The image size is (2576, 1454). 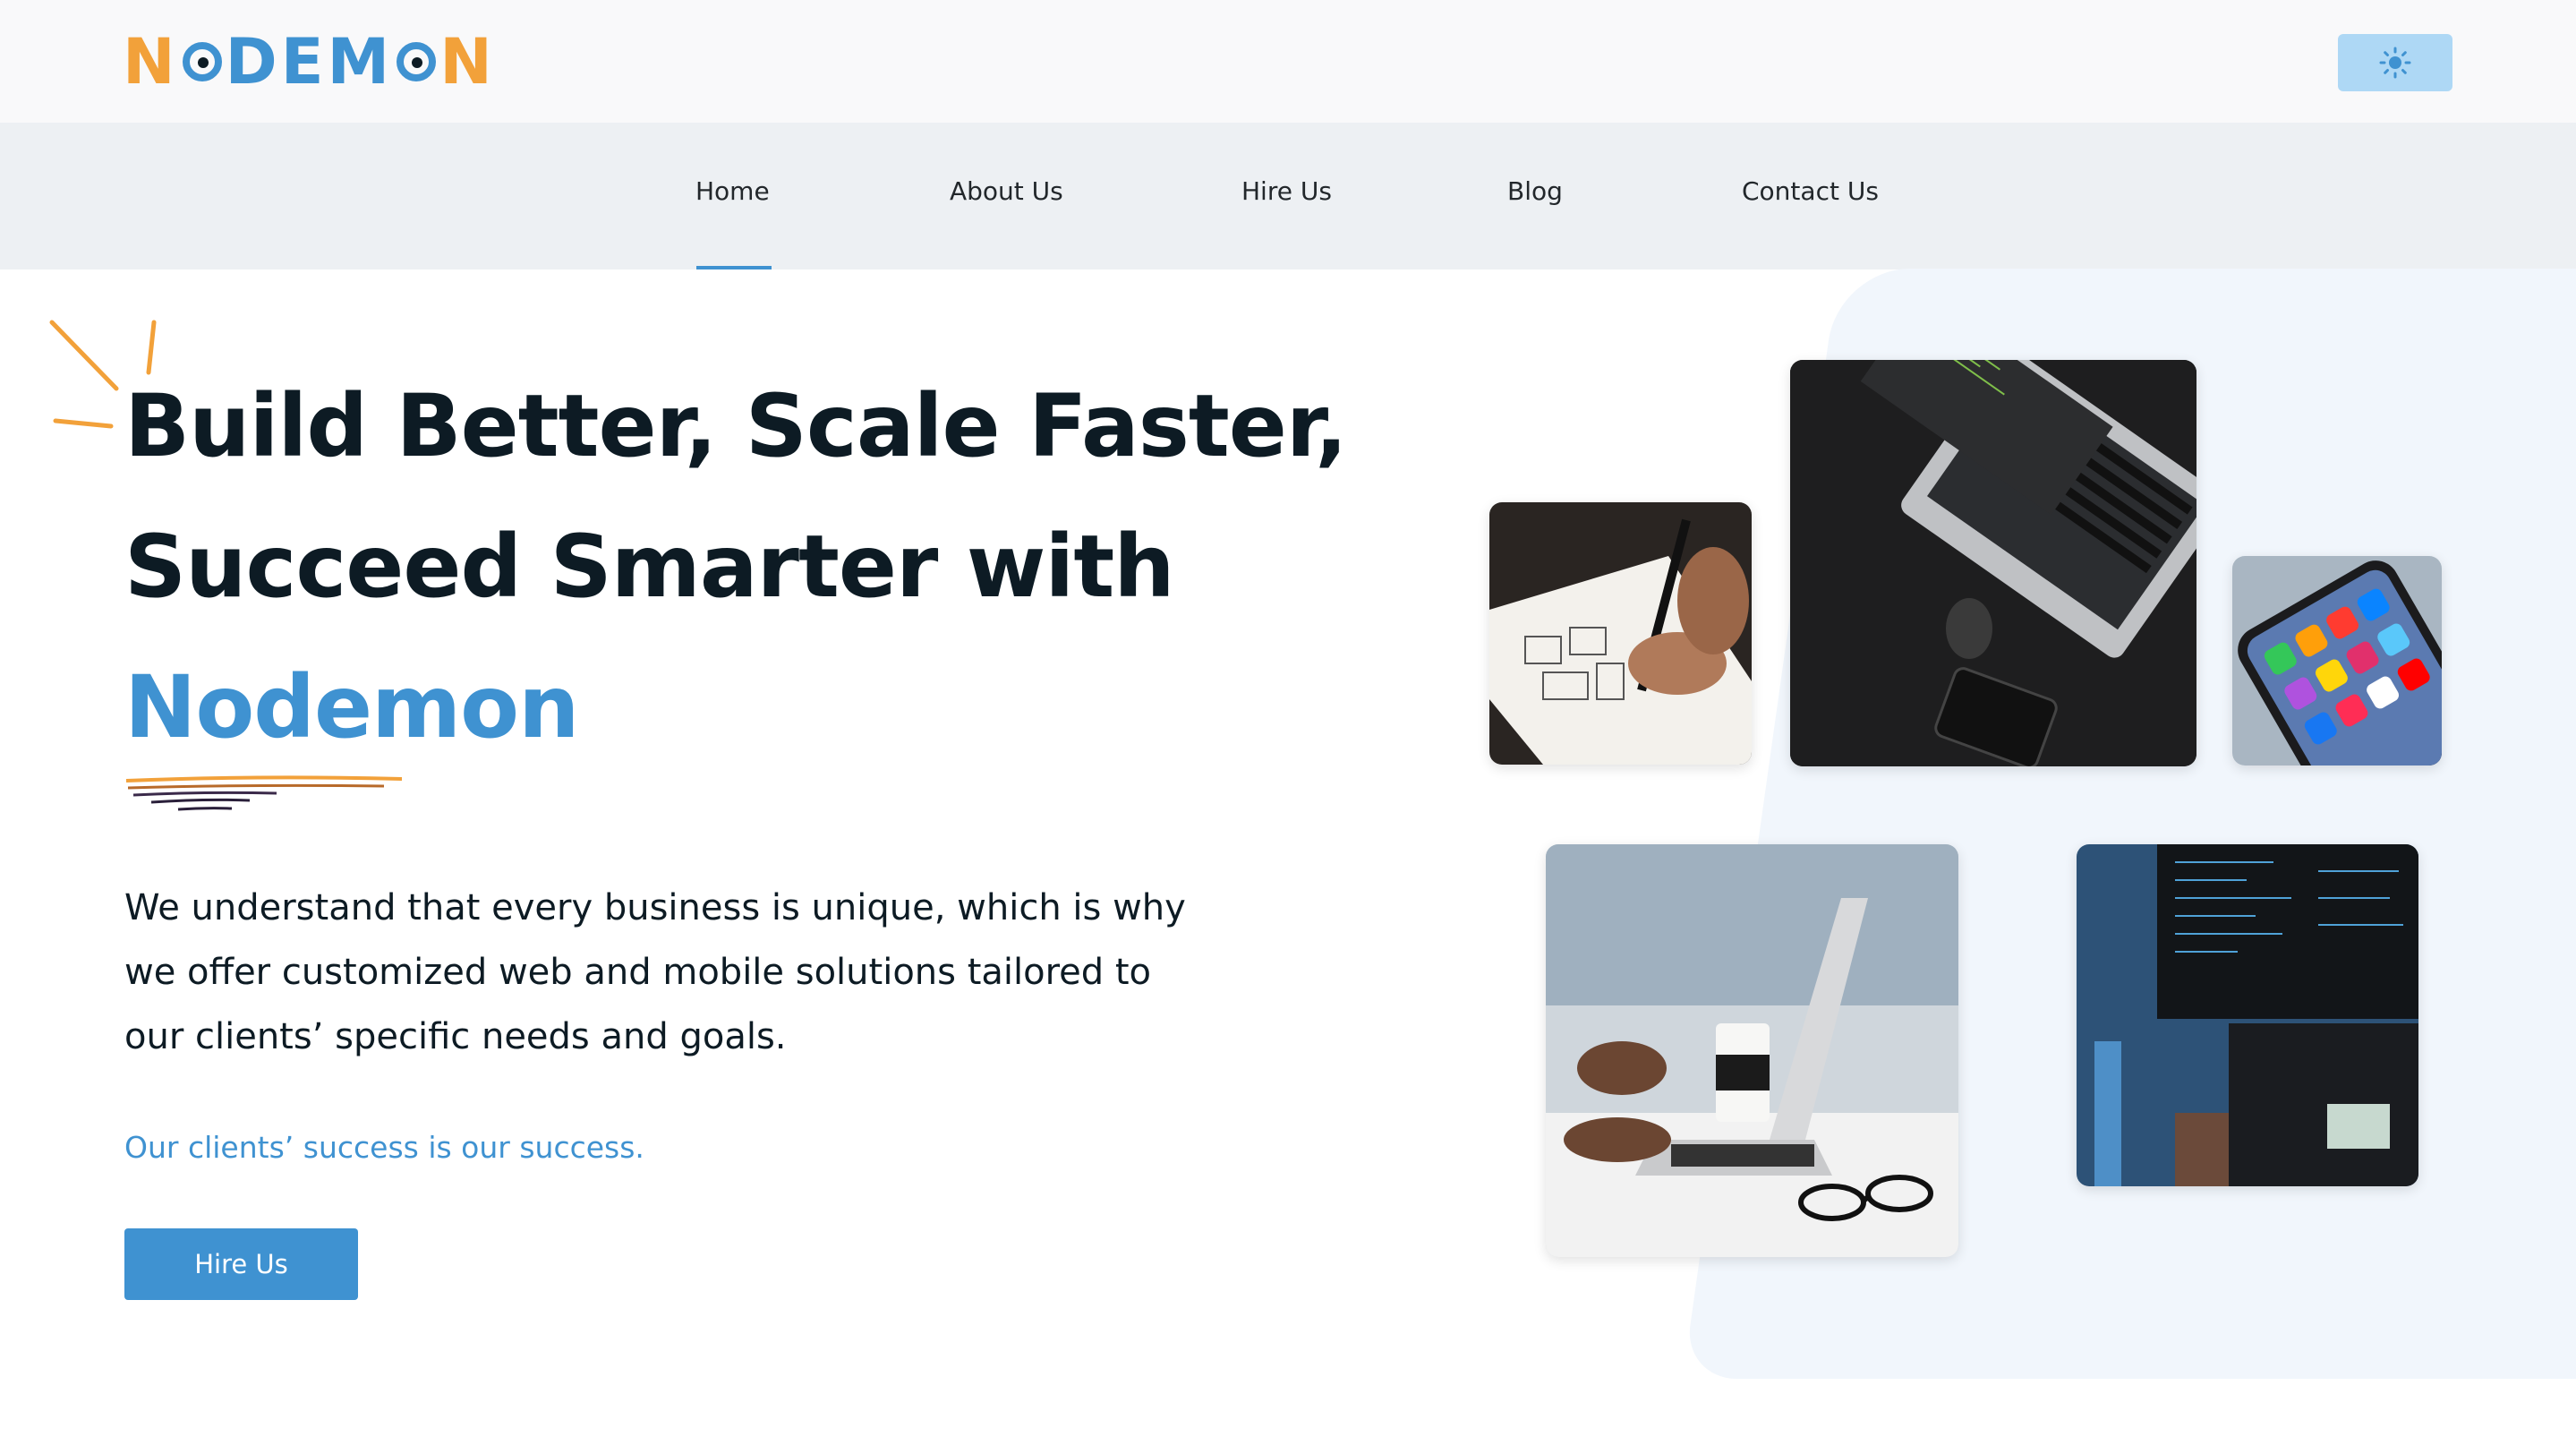 I want to click on hero-title-line-1: Build Better, Scale Faster,, so click(x=736, y=426).